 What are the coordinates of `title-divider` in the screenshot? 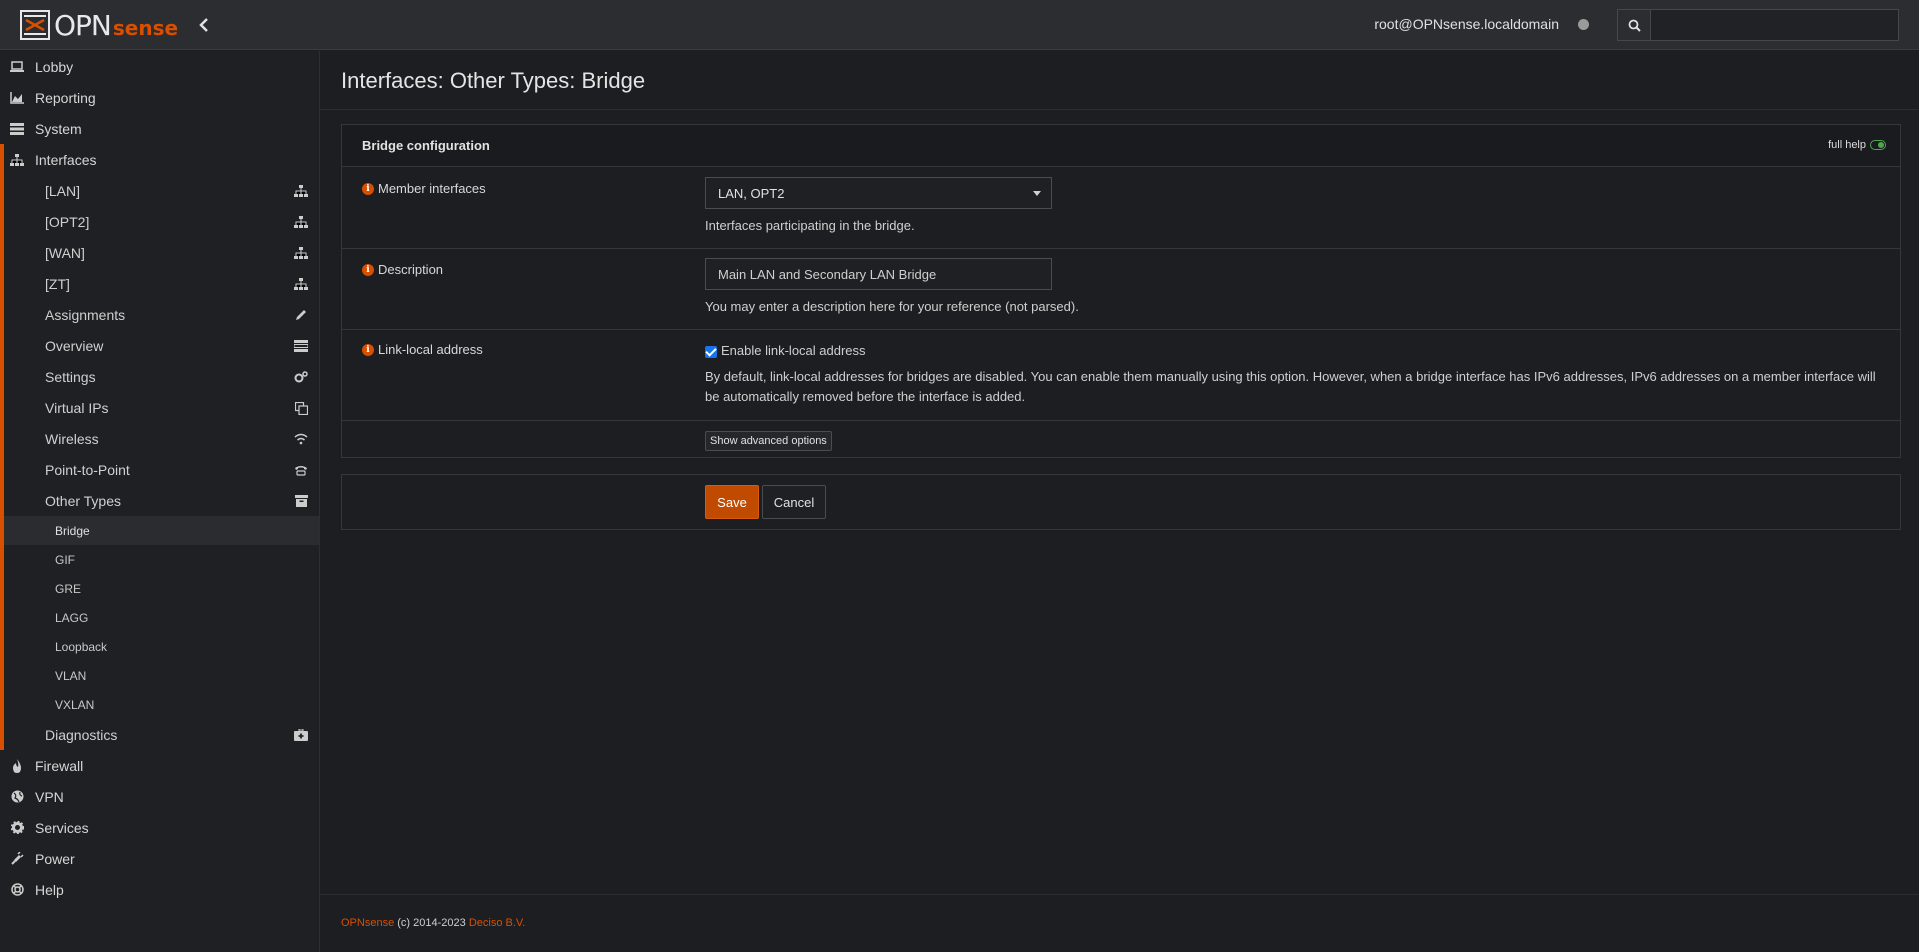 It's located at (1119, 109).